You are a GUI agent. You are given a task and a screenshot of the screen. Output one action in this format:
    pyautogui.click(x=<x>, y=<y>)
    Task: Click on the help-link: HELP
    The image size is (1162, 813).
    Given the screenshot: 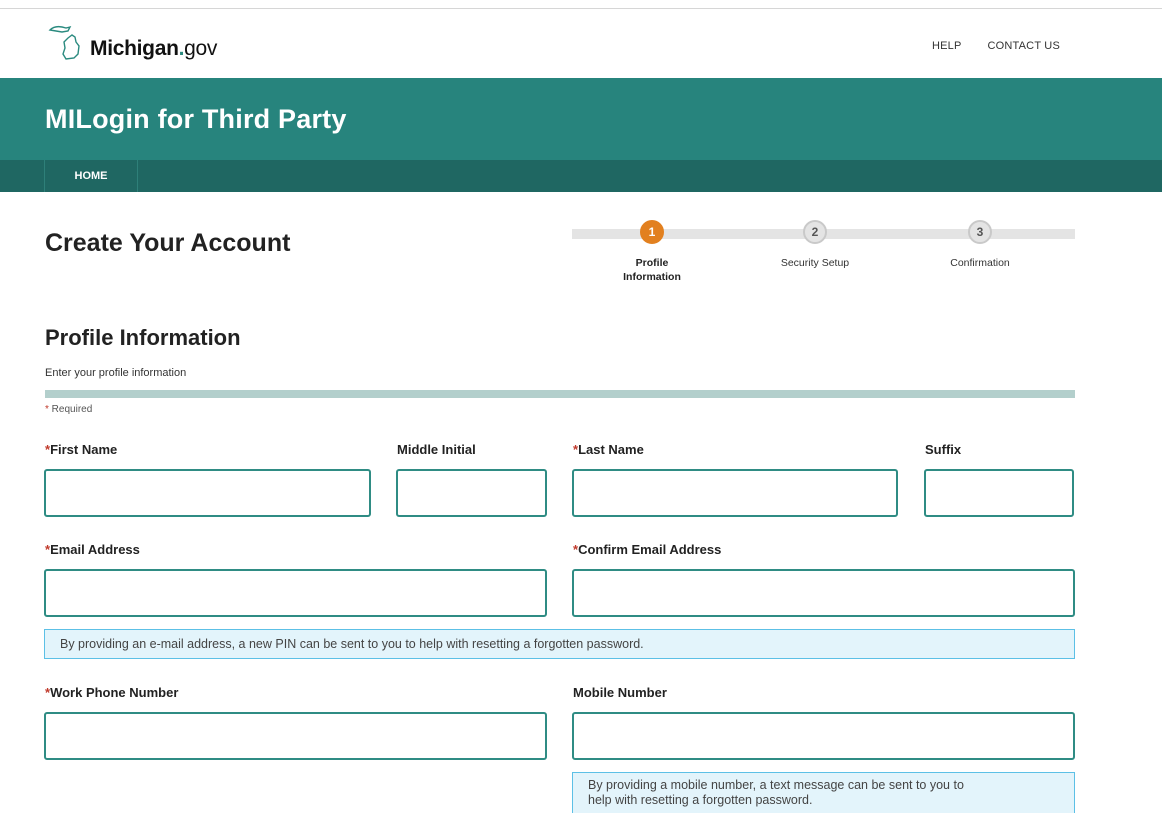 What is the action you would take?
    pyautogui.click(x=947, y=46)
    